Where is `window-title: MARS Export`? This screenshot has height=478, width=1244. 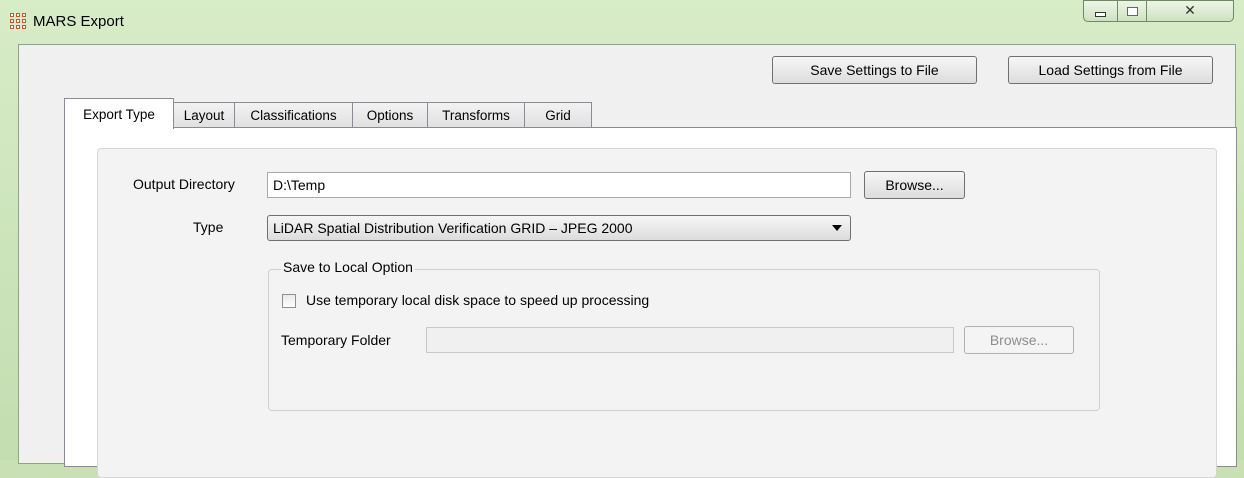
window-title: MARS Export is located at coordinates (78, 21).